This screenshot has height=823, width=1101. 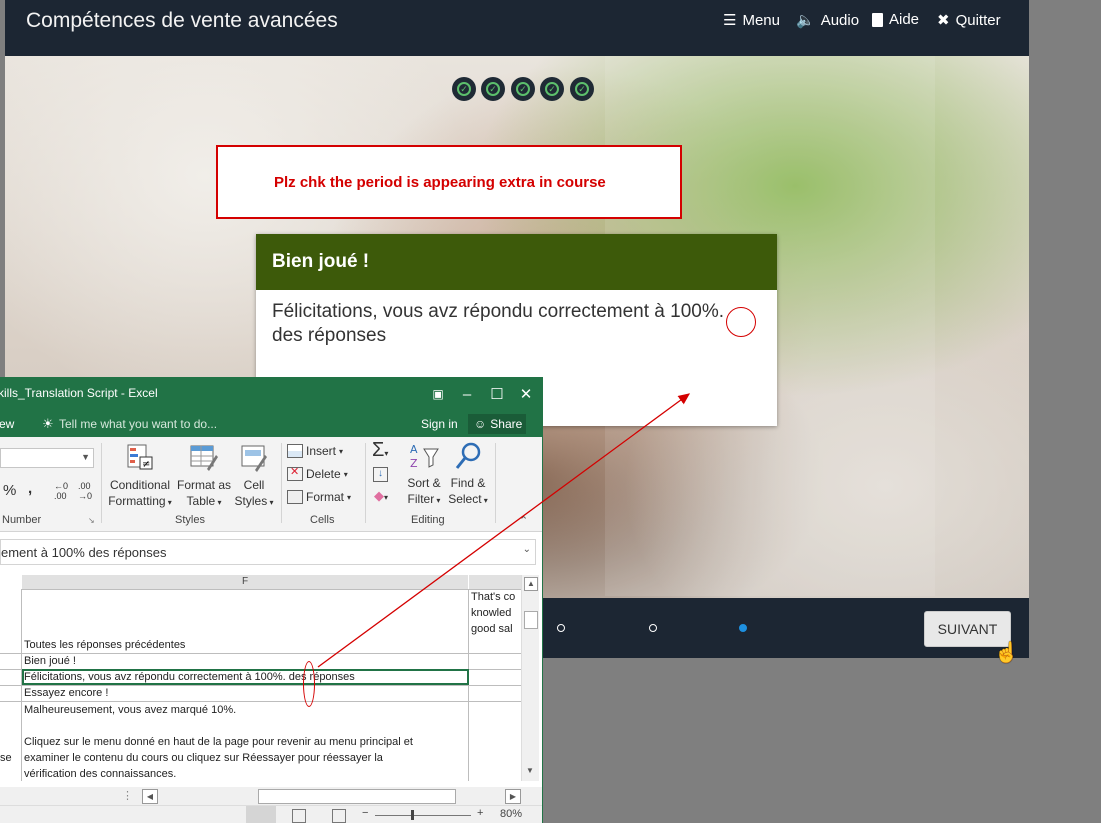 What do you see at coordinates (527, 549) in the screenshot?
I see `expand-formula-icon: ⌄` at bounding box center [527, 549].